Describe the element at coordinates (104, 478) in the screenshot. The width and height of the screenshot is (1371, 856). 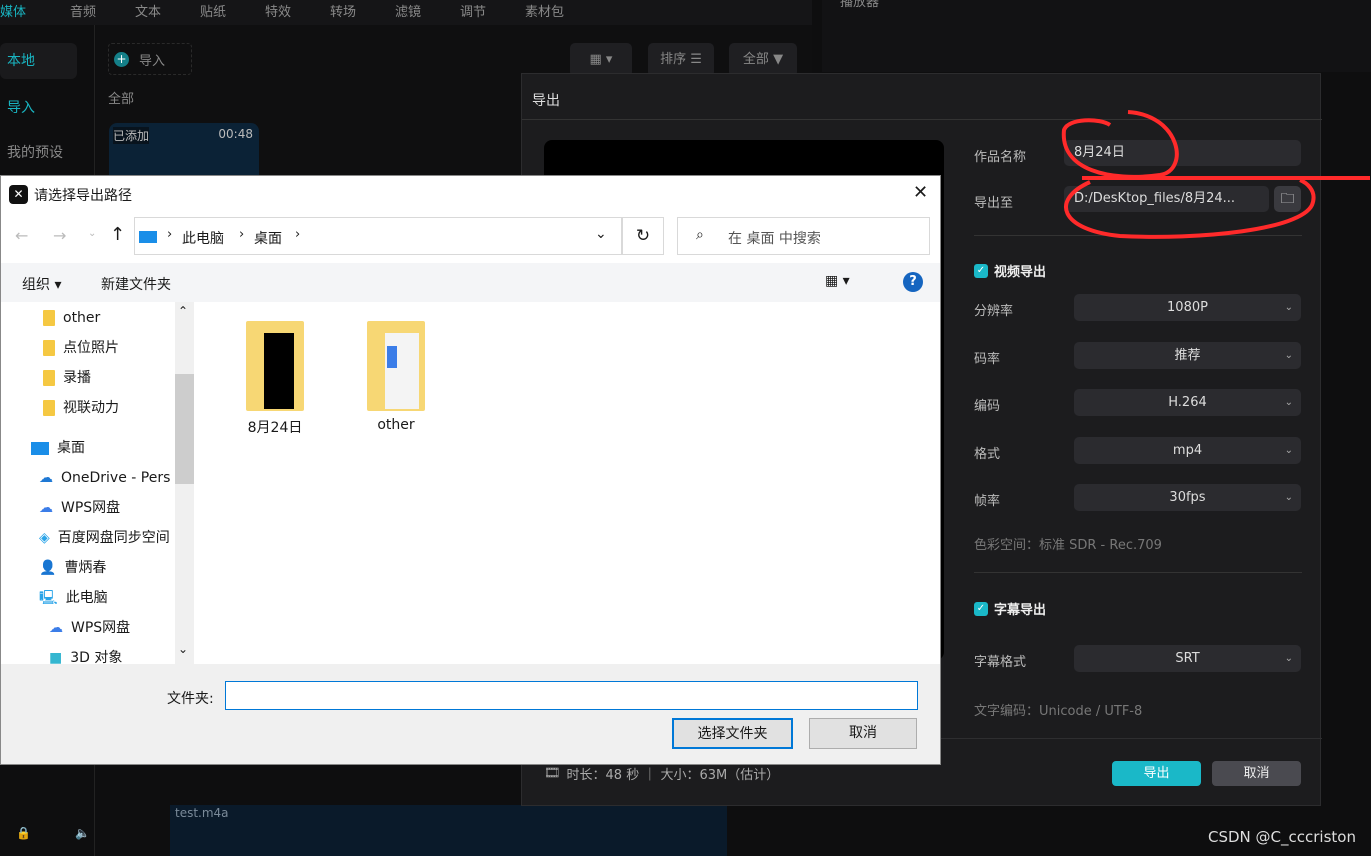
I see `tree-item: ☁ OneDrive - Pers` at that location.